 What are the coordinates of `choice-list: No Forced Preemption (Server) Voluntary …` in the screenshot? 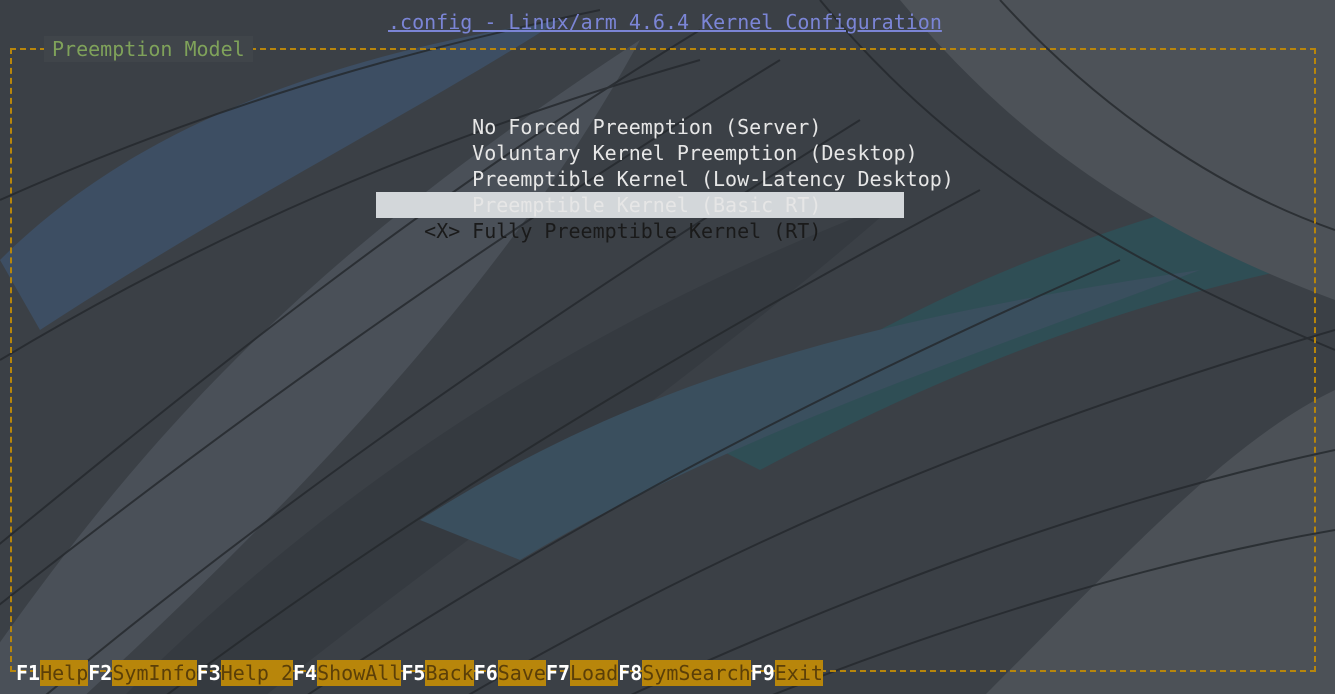 It's located at (665, 165).